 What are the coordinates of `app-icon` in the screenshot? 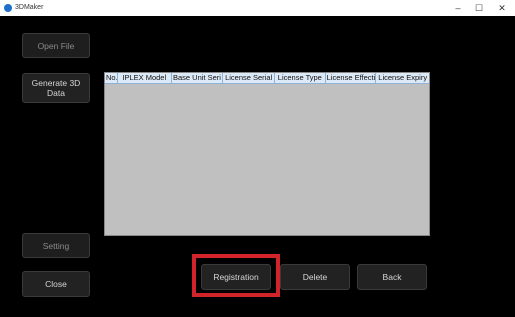 It's located at (8, 8).